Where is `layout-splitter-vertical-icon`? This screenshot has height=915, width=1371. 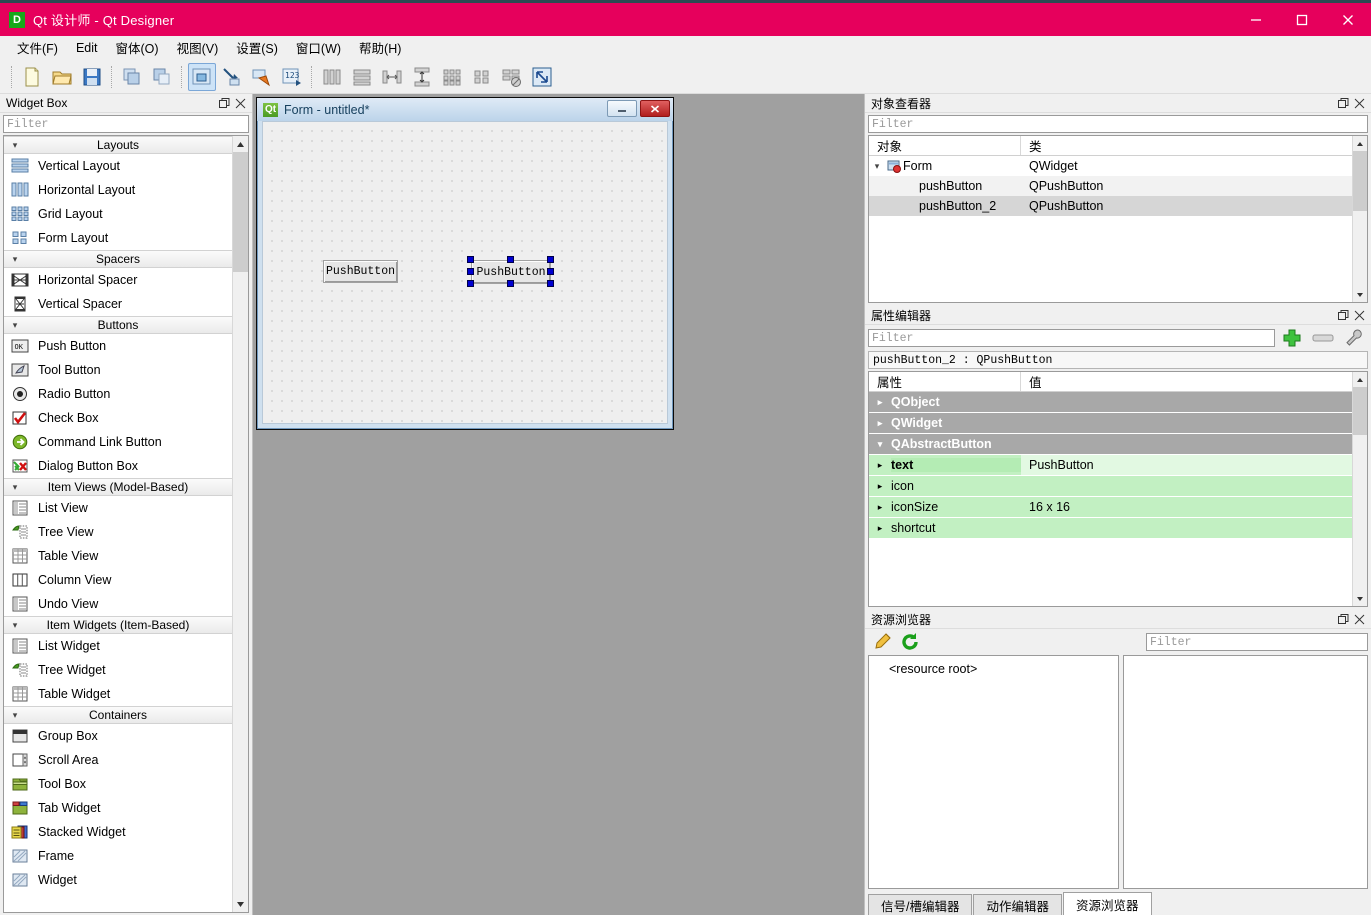 layout-splitter-vertical-icon is located at coordinates (422, 77).